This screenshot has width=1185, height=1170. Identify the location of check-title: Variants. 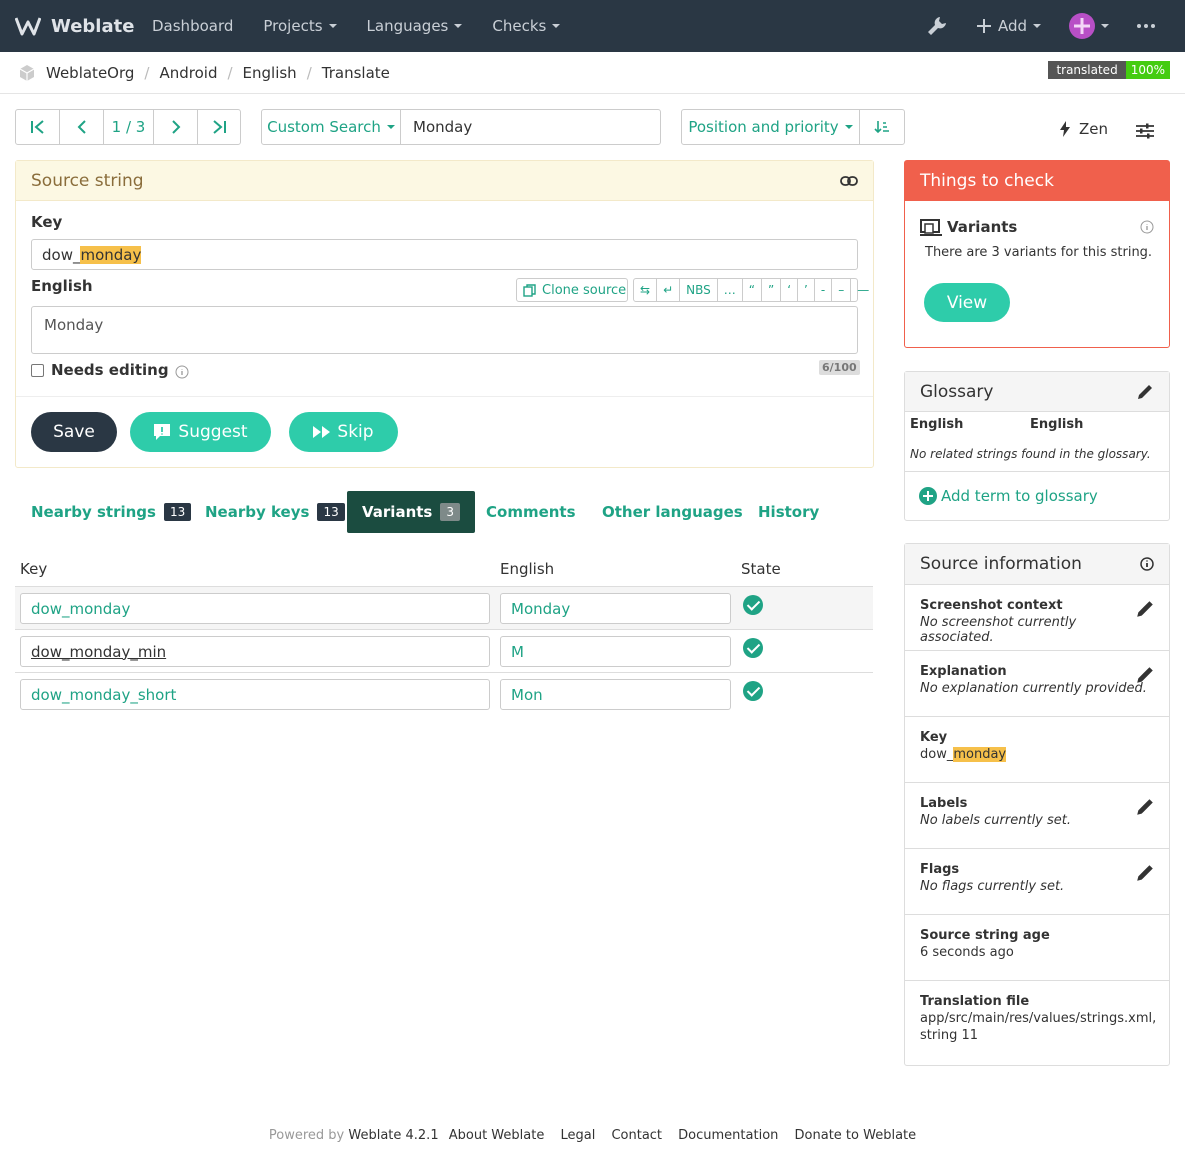
(982, 227).